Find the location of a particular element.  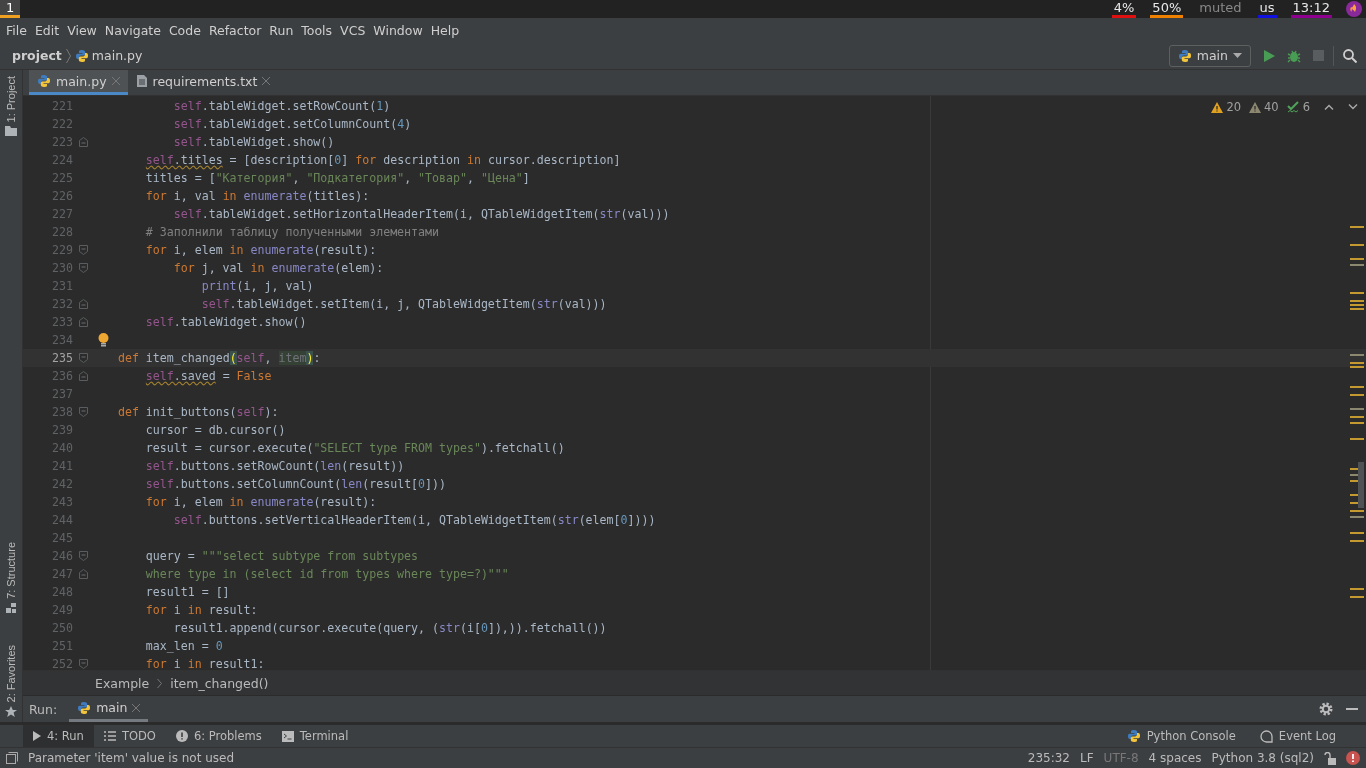

line-number: 251 is located at coordinates (62, 646).